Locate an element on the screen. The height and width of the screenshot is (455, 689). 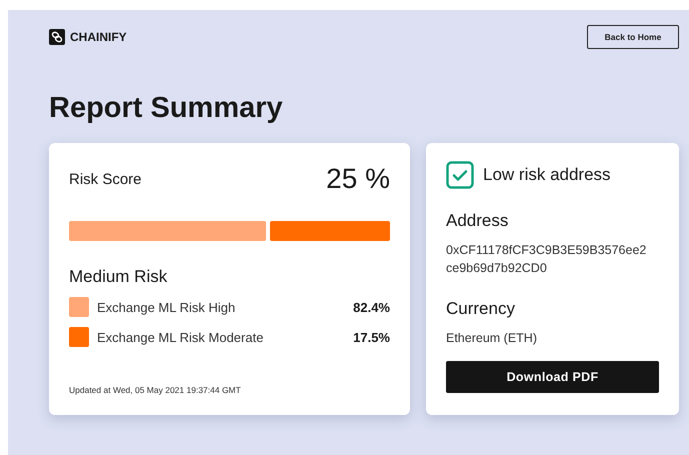
legend-value: 17.5% is located at coordinates (371, 337).